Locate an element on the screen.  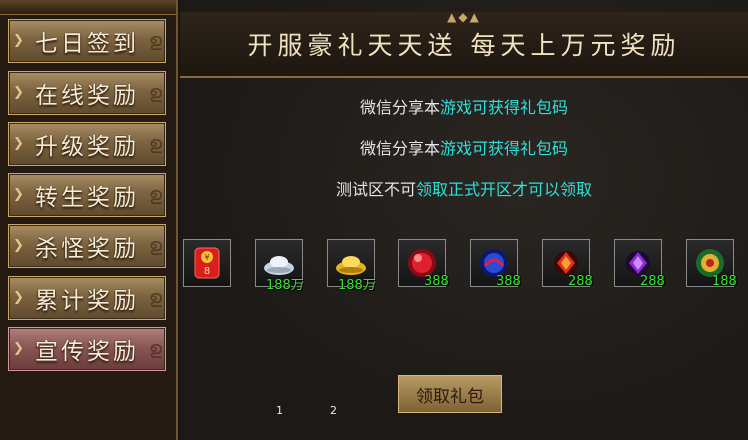
sidebar-item-label: 在线奖励 is located at coordinates (87, 96).